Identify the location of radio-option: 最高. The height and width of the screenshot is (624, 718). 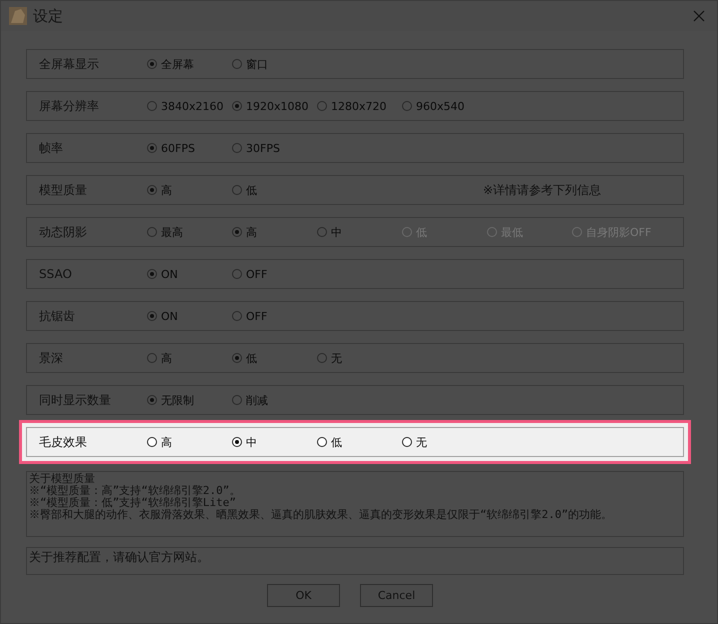
(189, 232).